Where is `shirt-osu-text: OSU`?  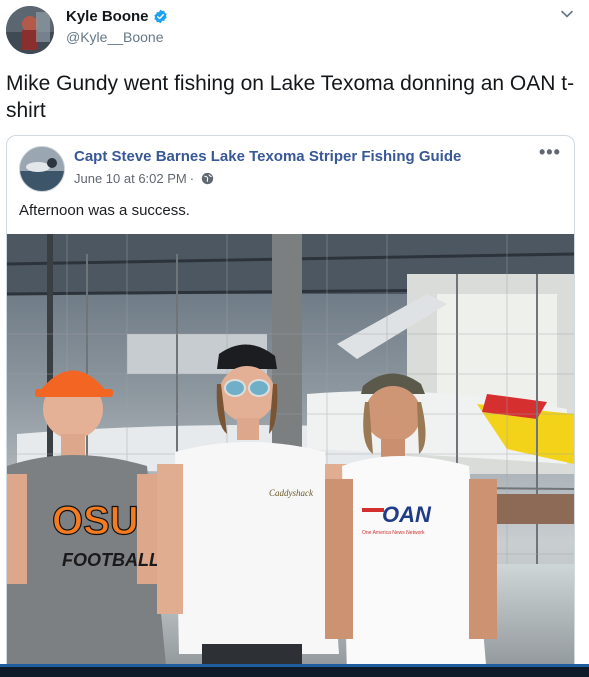
shirt-osu-text: OSU is located at coordinates (95, 521).